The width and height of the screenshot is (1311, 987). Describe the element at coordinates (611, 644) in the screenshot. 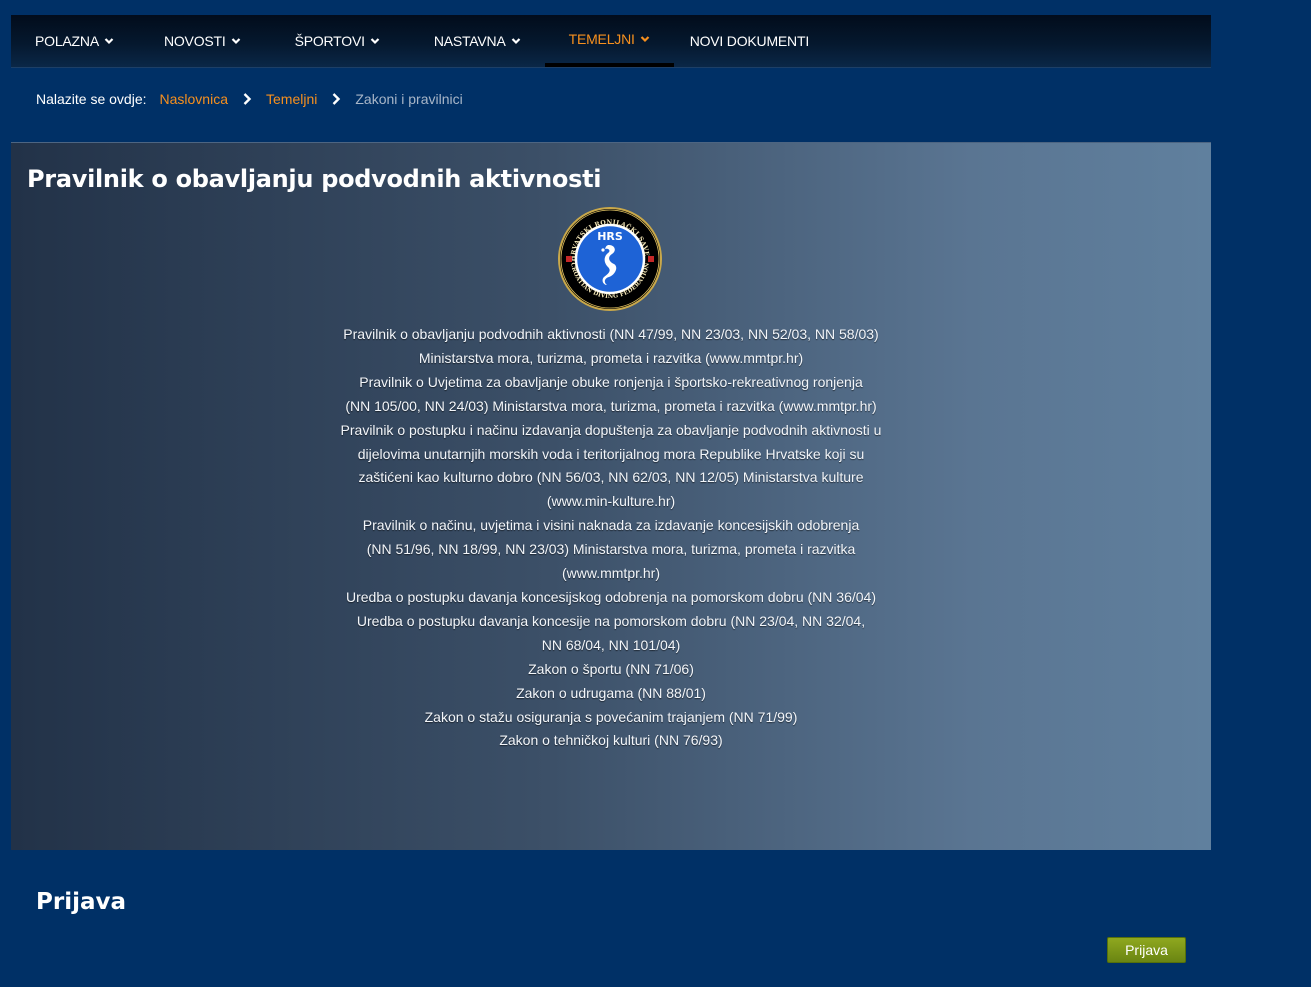

I see `document-line: NN 68/04, NN 101/04)` at that location.